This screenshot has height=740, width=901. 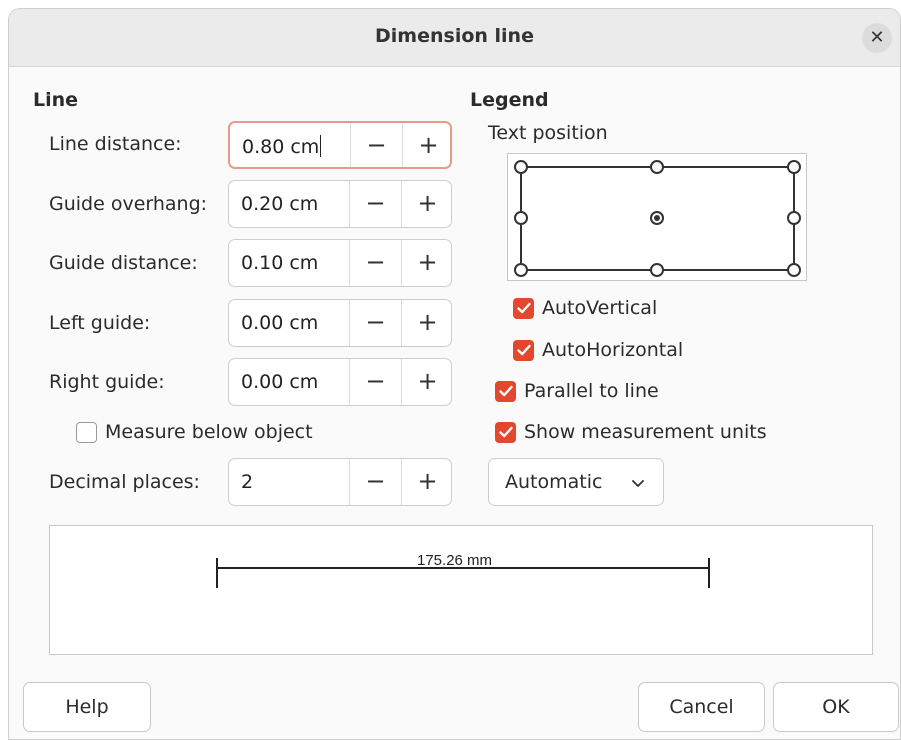 What do you see at coordinates (247, 482) in the screenshot?
I see `decimal-places-input: 2` at bounding box center [247, 482].